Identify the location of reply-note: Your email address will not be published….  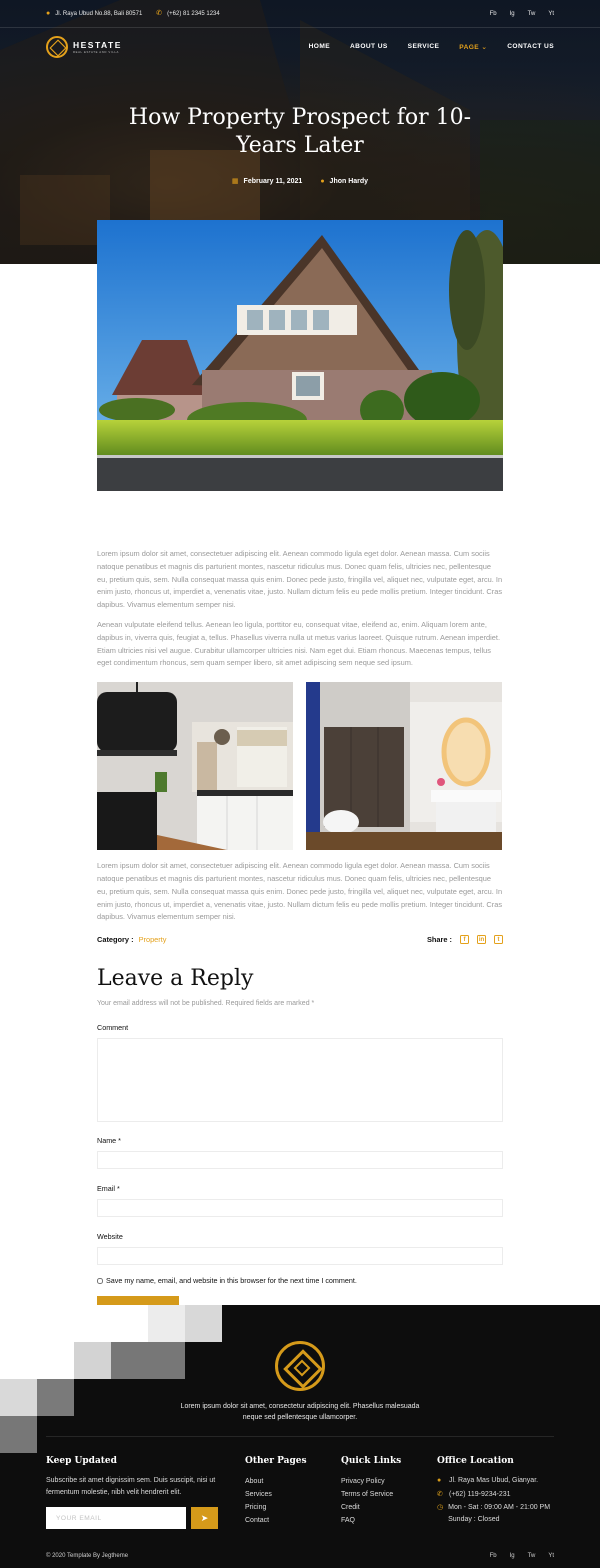
(206, 1004).